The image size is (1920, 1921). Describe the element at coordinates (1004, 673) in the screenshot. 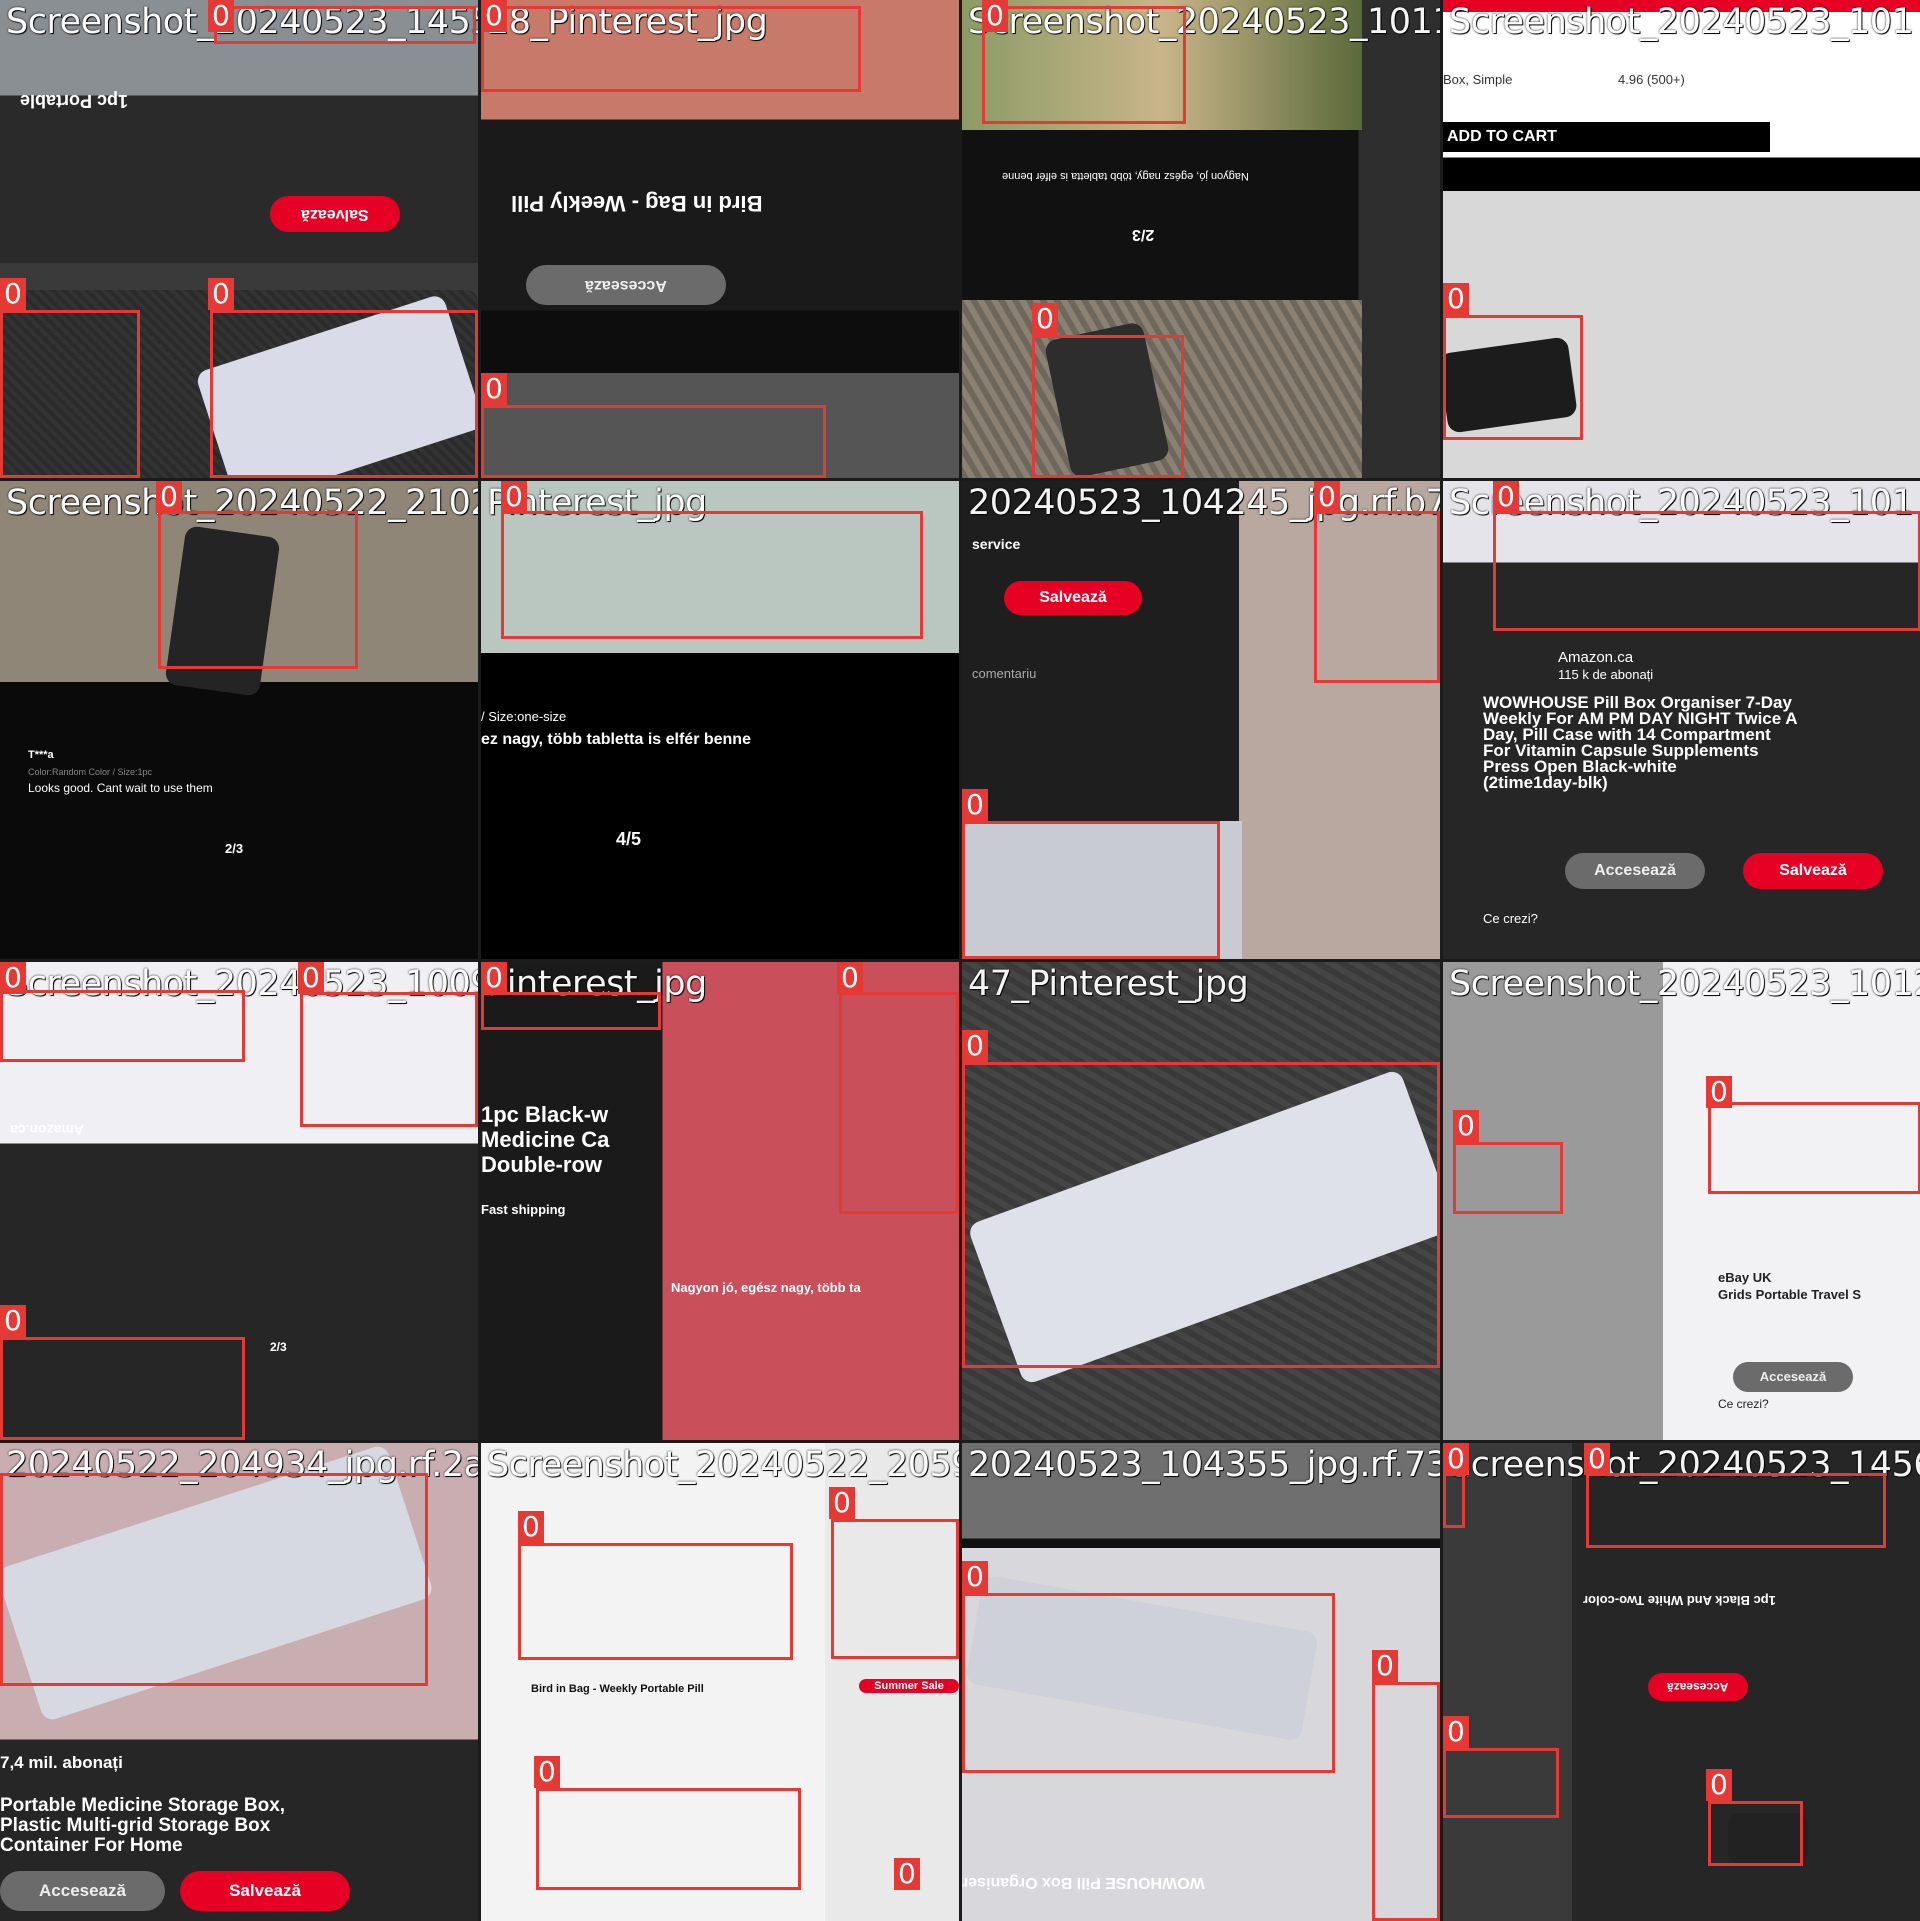

I see `comment-input: comentariu` at that location.